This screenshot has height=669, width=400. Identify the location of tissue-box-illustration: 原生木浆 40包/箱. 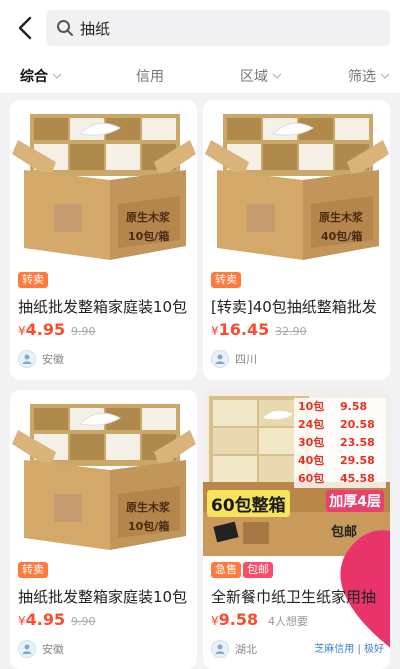
(296, 183).